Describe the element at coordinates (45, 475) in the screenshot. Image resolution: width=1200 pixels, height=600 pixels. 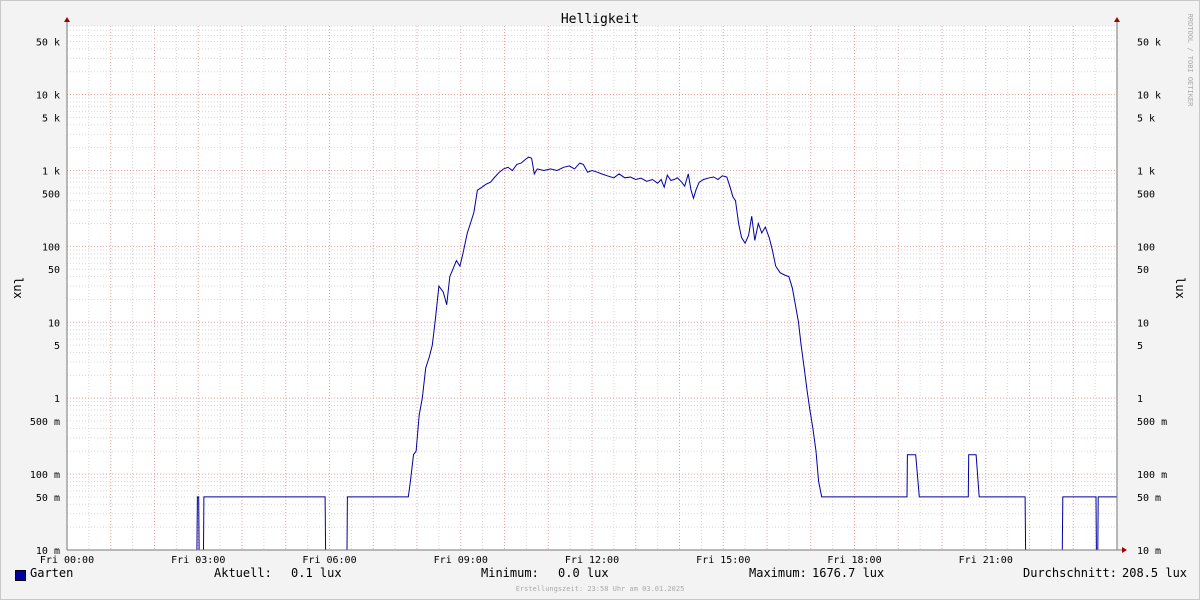
I see `y-tick-label-left: 100 m` at that location.